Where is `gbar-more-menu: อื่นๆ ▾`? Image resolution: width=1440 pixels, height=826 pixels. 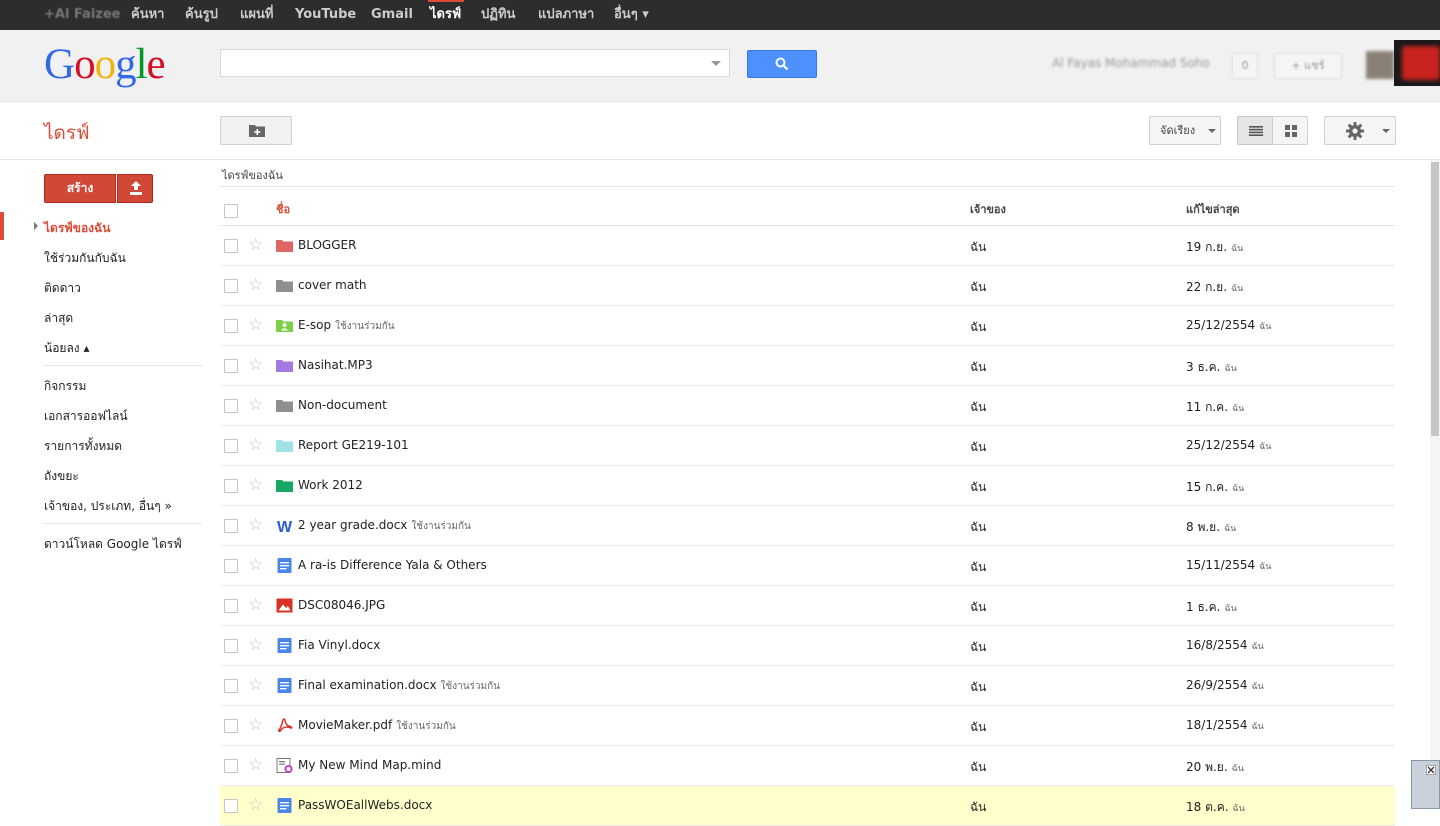
gbar-more-menu: อื่นๆ ▾ is located at coordinates (631, 15).